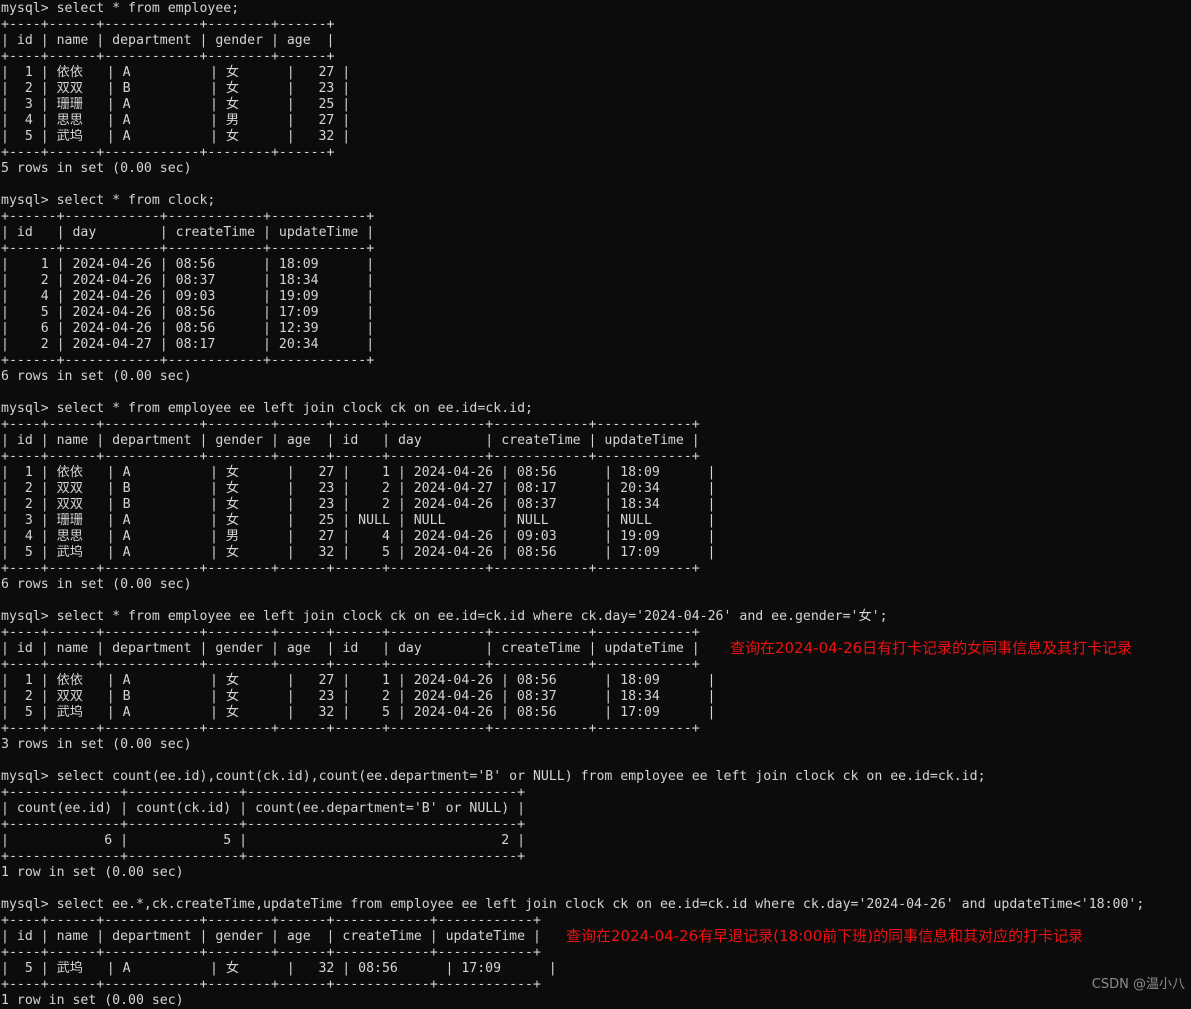 The image size is (1191, 1009). Describe the element at coordinates (263, 840) in the screenshot. I see `terminal-line: | 6 | 5 | 2 |` at that location.